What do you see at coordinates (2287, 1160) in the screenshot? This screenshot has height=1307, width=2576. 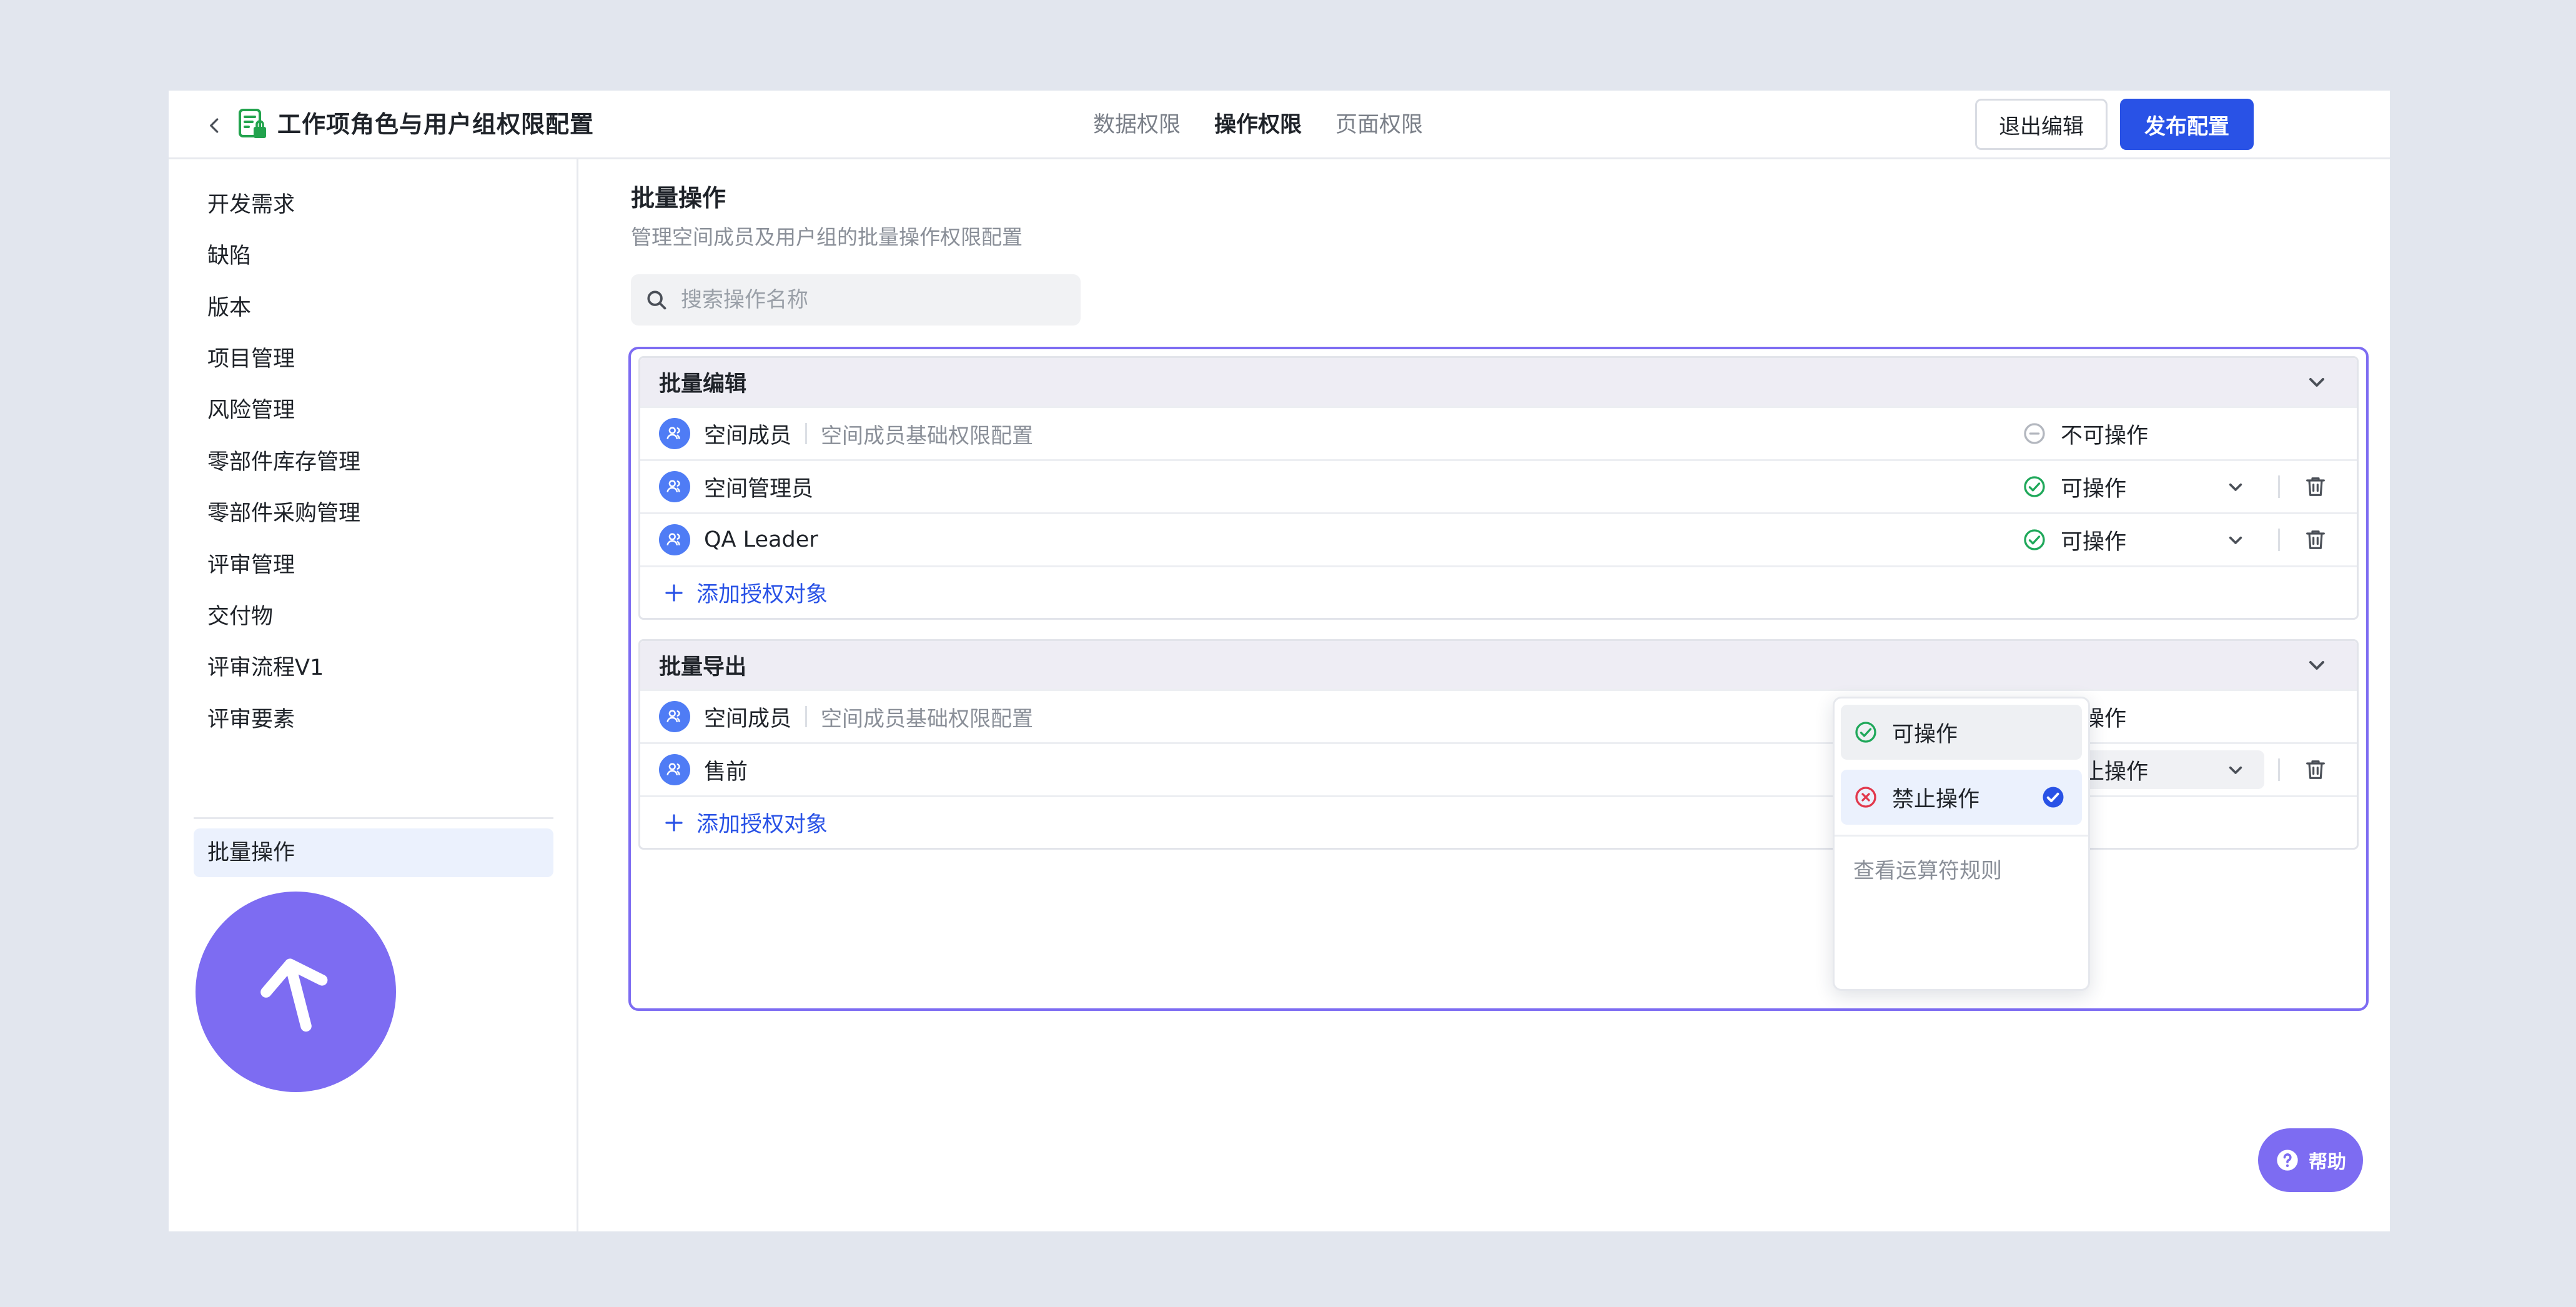 I see `question-circle-icon` at bounding box center [2287, 1160].